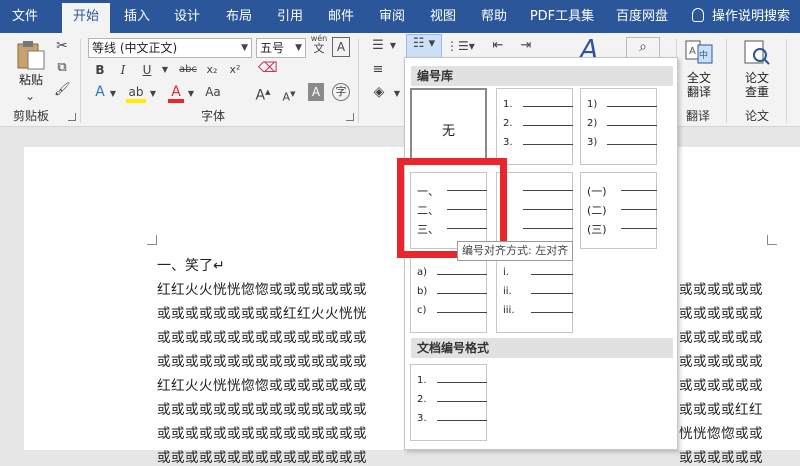 The width and height of the screenshot is (800, 466). I want to click on paper-check-icon, so click(757, 53).